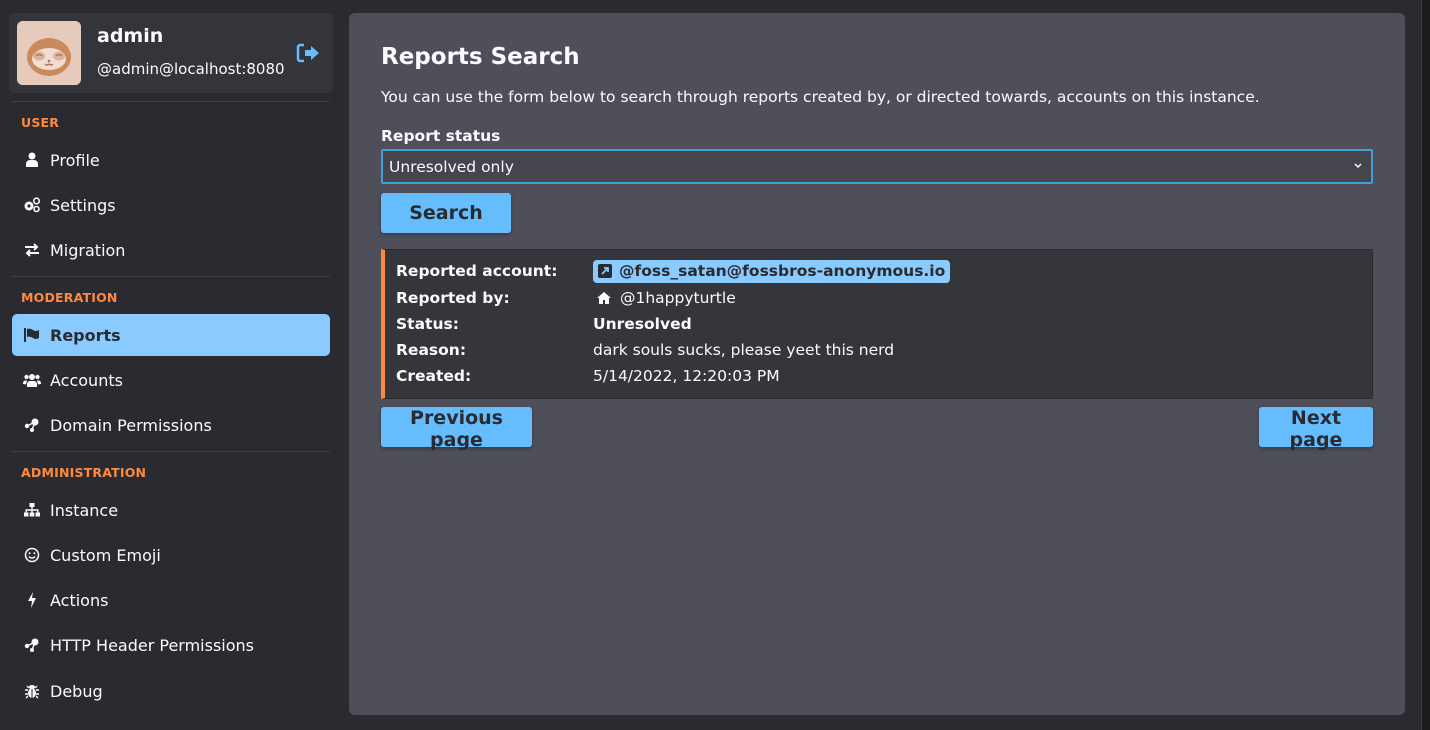 Image resolution: width=1430 pixels, height=730 pixels. Describe the element at coordinates (84, 472) in the screenshot. I see `section-title-administration: ADMINISTRATION` at that location.